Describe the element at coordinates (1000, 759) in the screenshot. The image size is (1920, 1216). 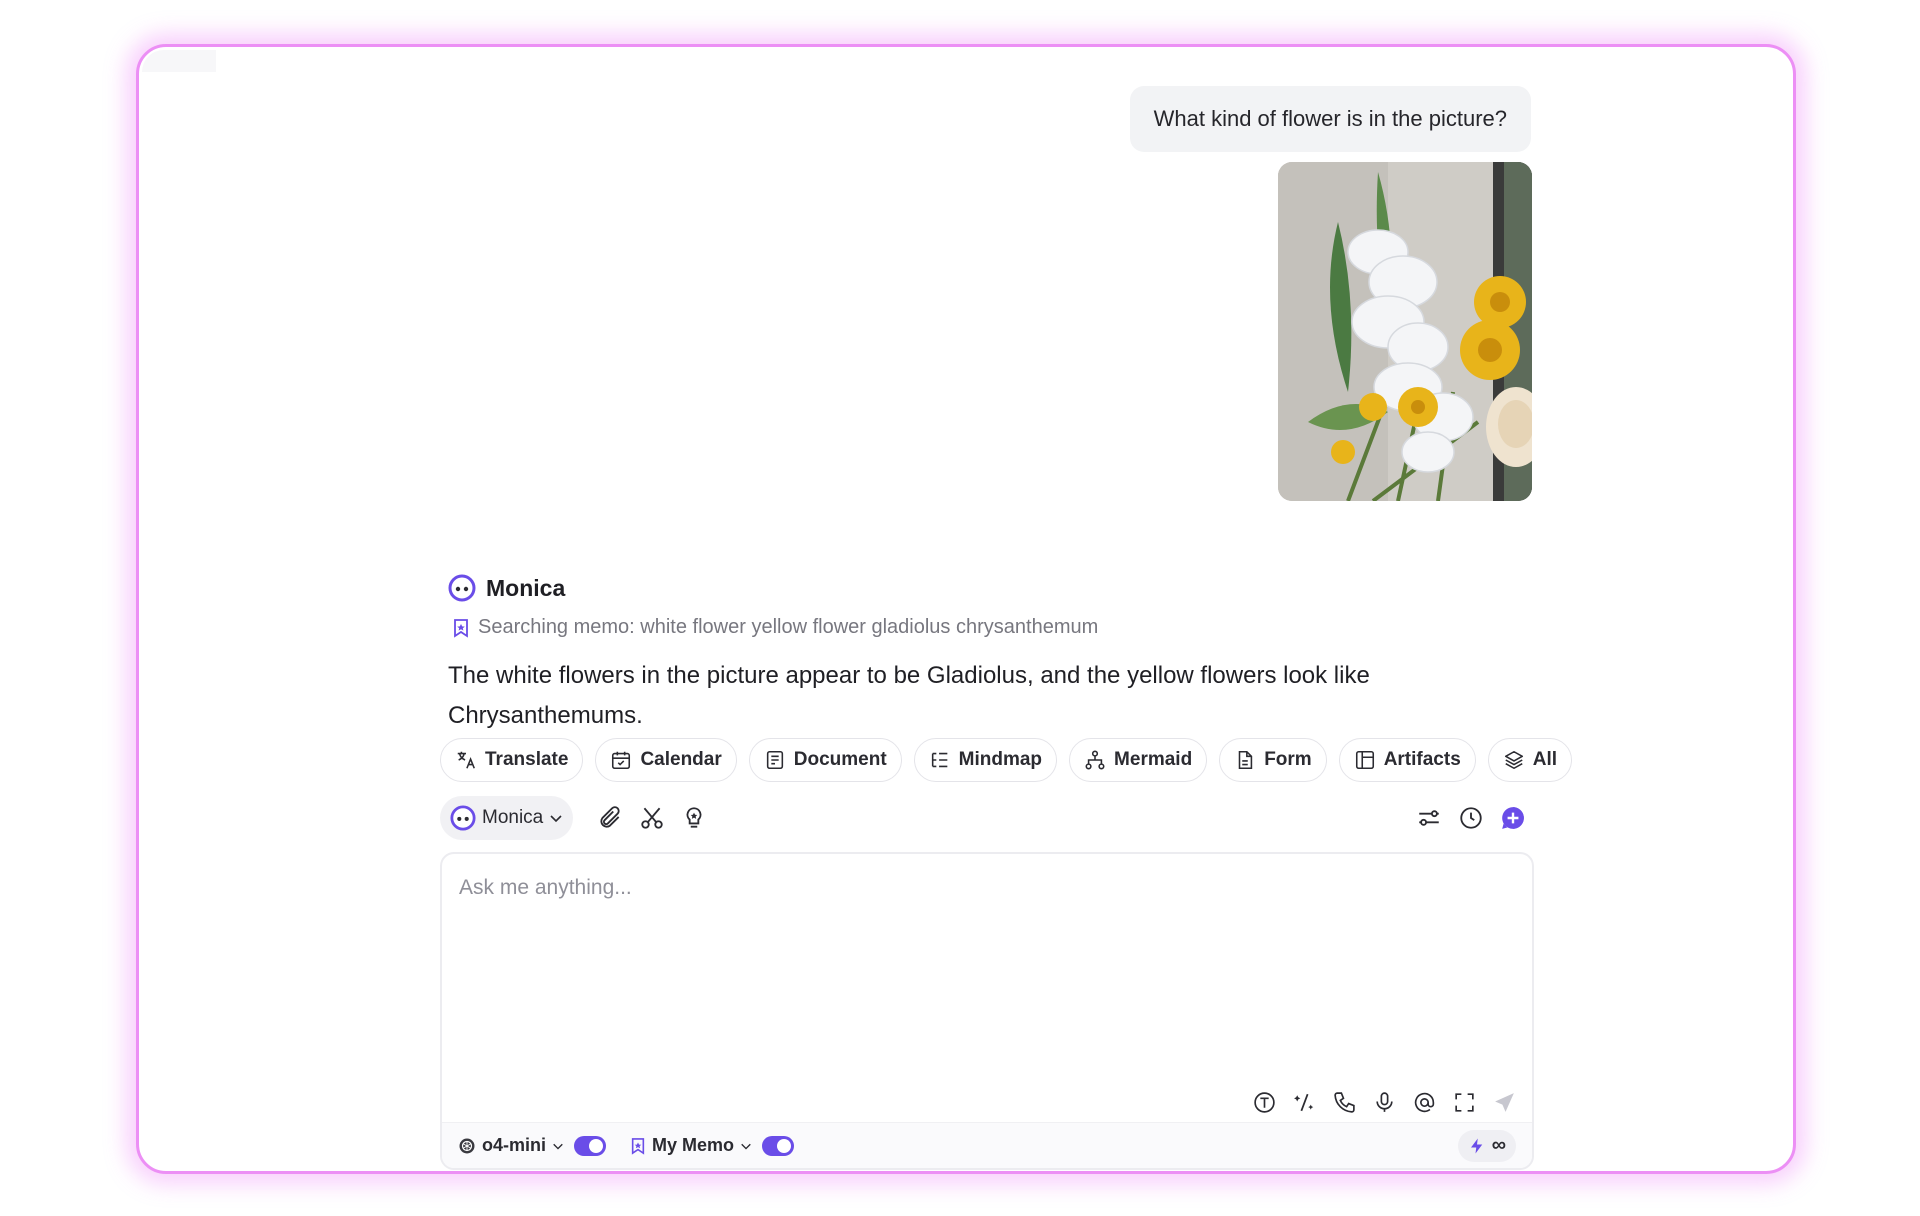
I see `tool-chip-label: Mindmap` at that location.